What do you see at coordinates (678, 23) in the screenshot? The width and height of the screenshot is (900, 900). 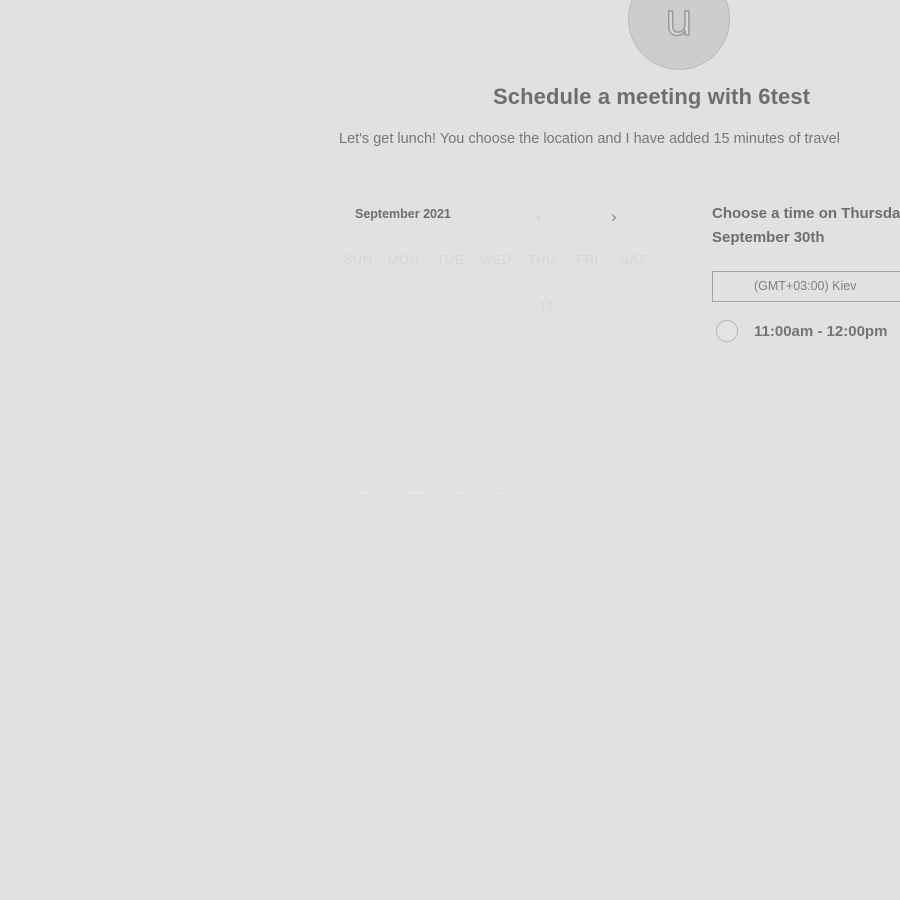 I see `avatar-letter: u` at bounding box center [678, 23].